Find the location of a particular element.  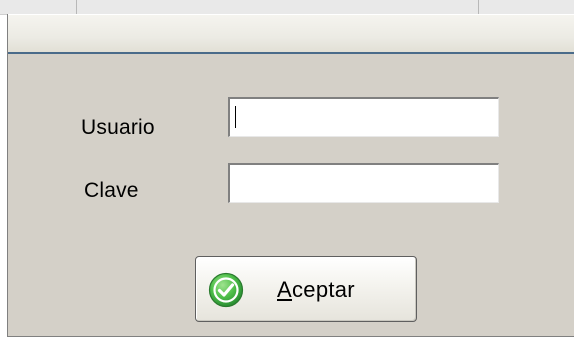

password-label: Clave is located at coordinates (111, 190).